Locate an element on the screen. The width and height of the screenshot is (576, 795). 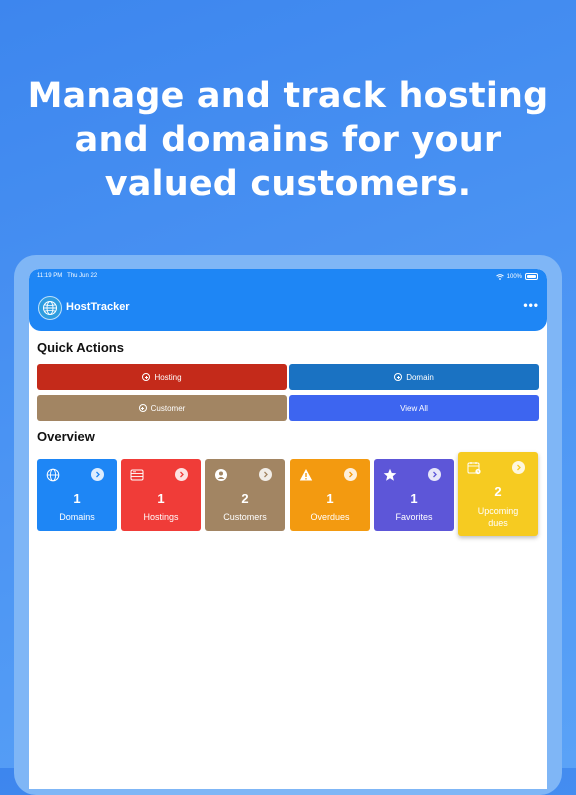
wifi-icon is located at coordinates (499, 276).